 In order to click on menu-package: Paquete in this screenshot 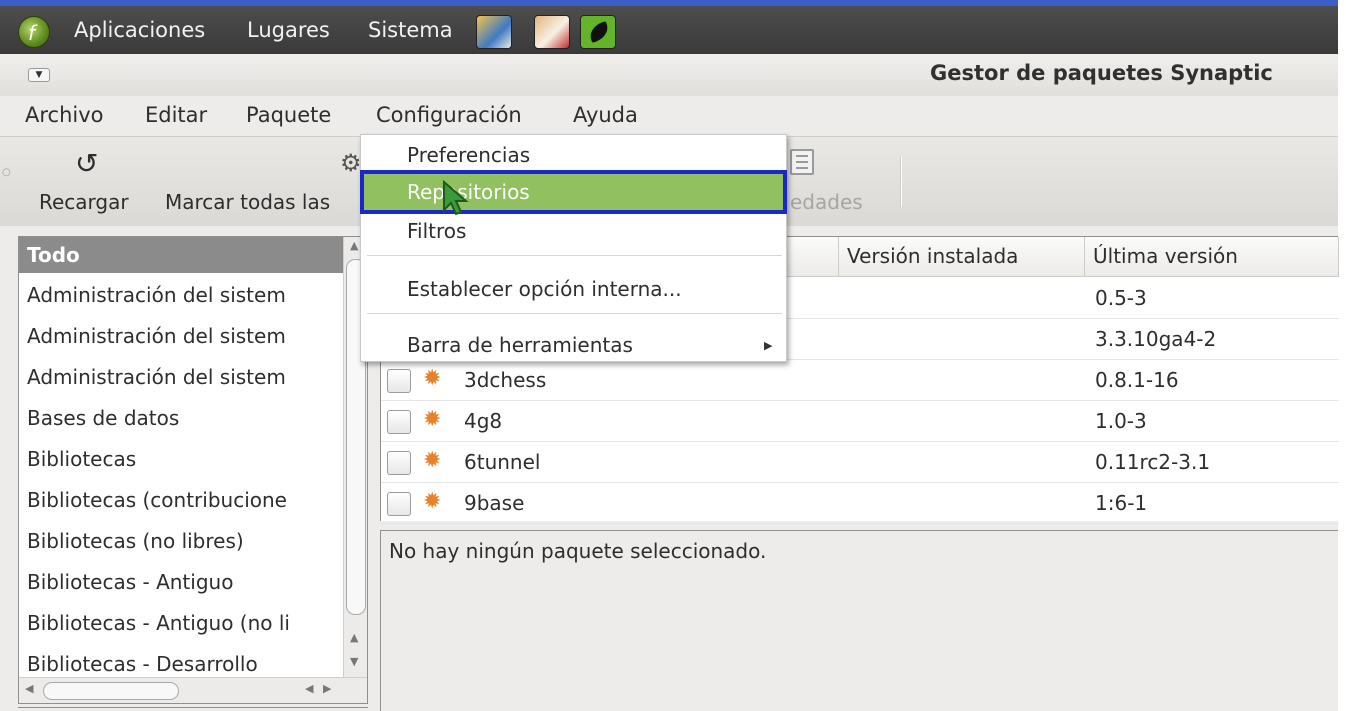, I will do `click(288, 115)`.